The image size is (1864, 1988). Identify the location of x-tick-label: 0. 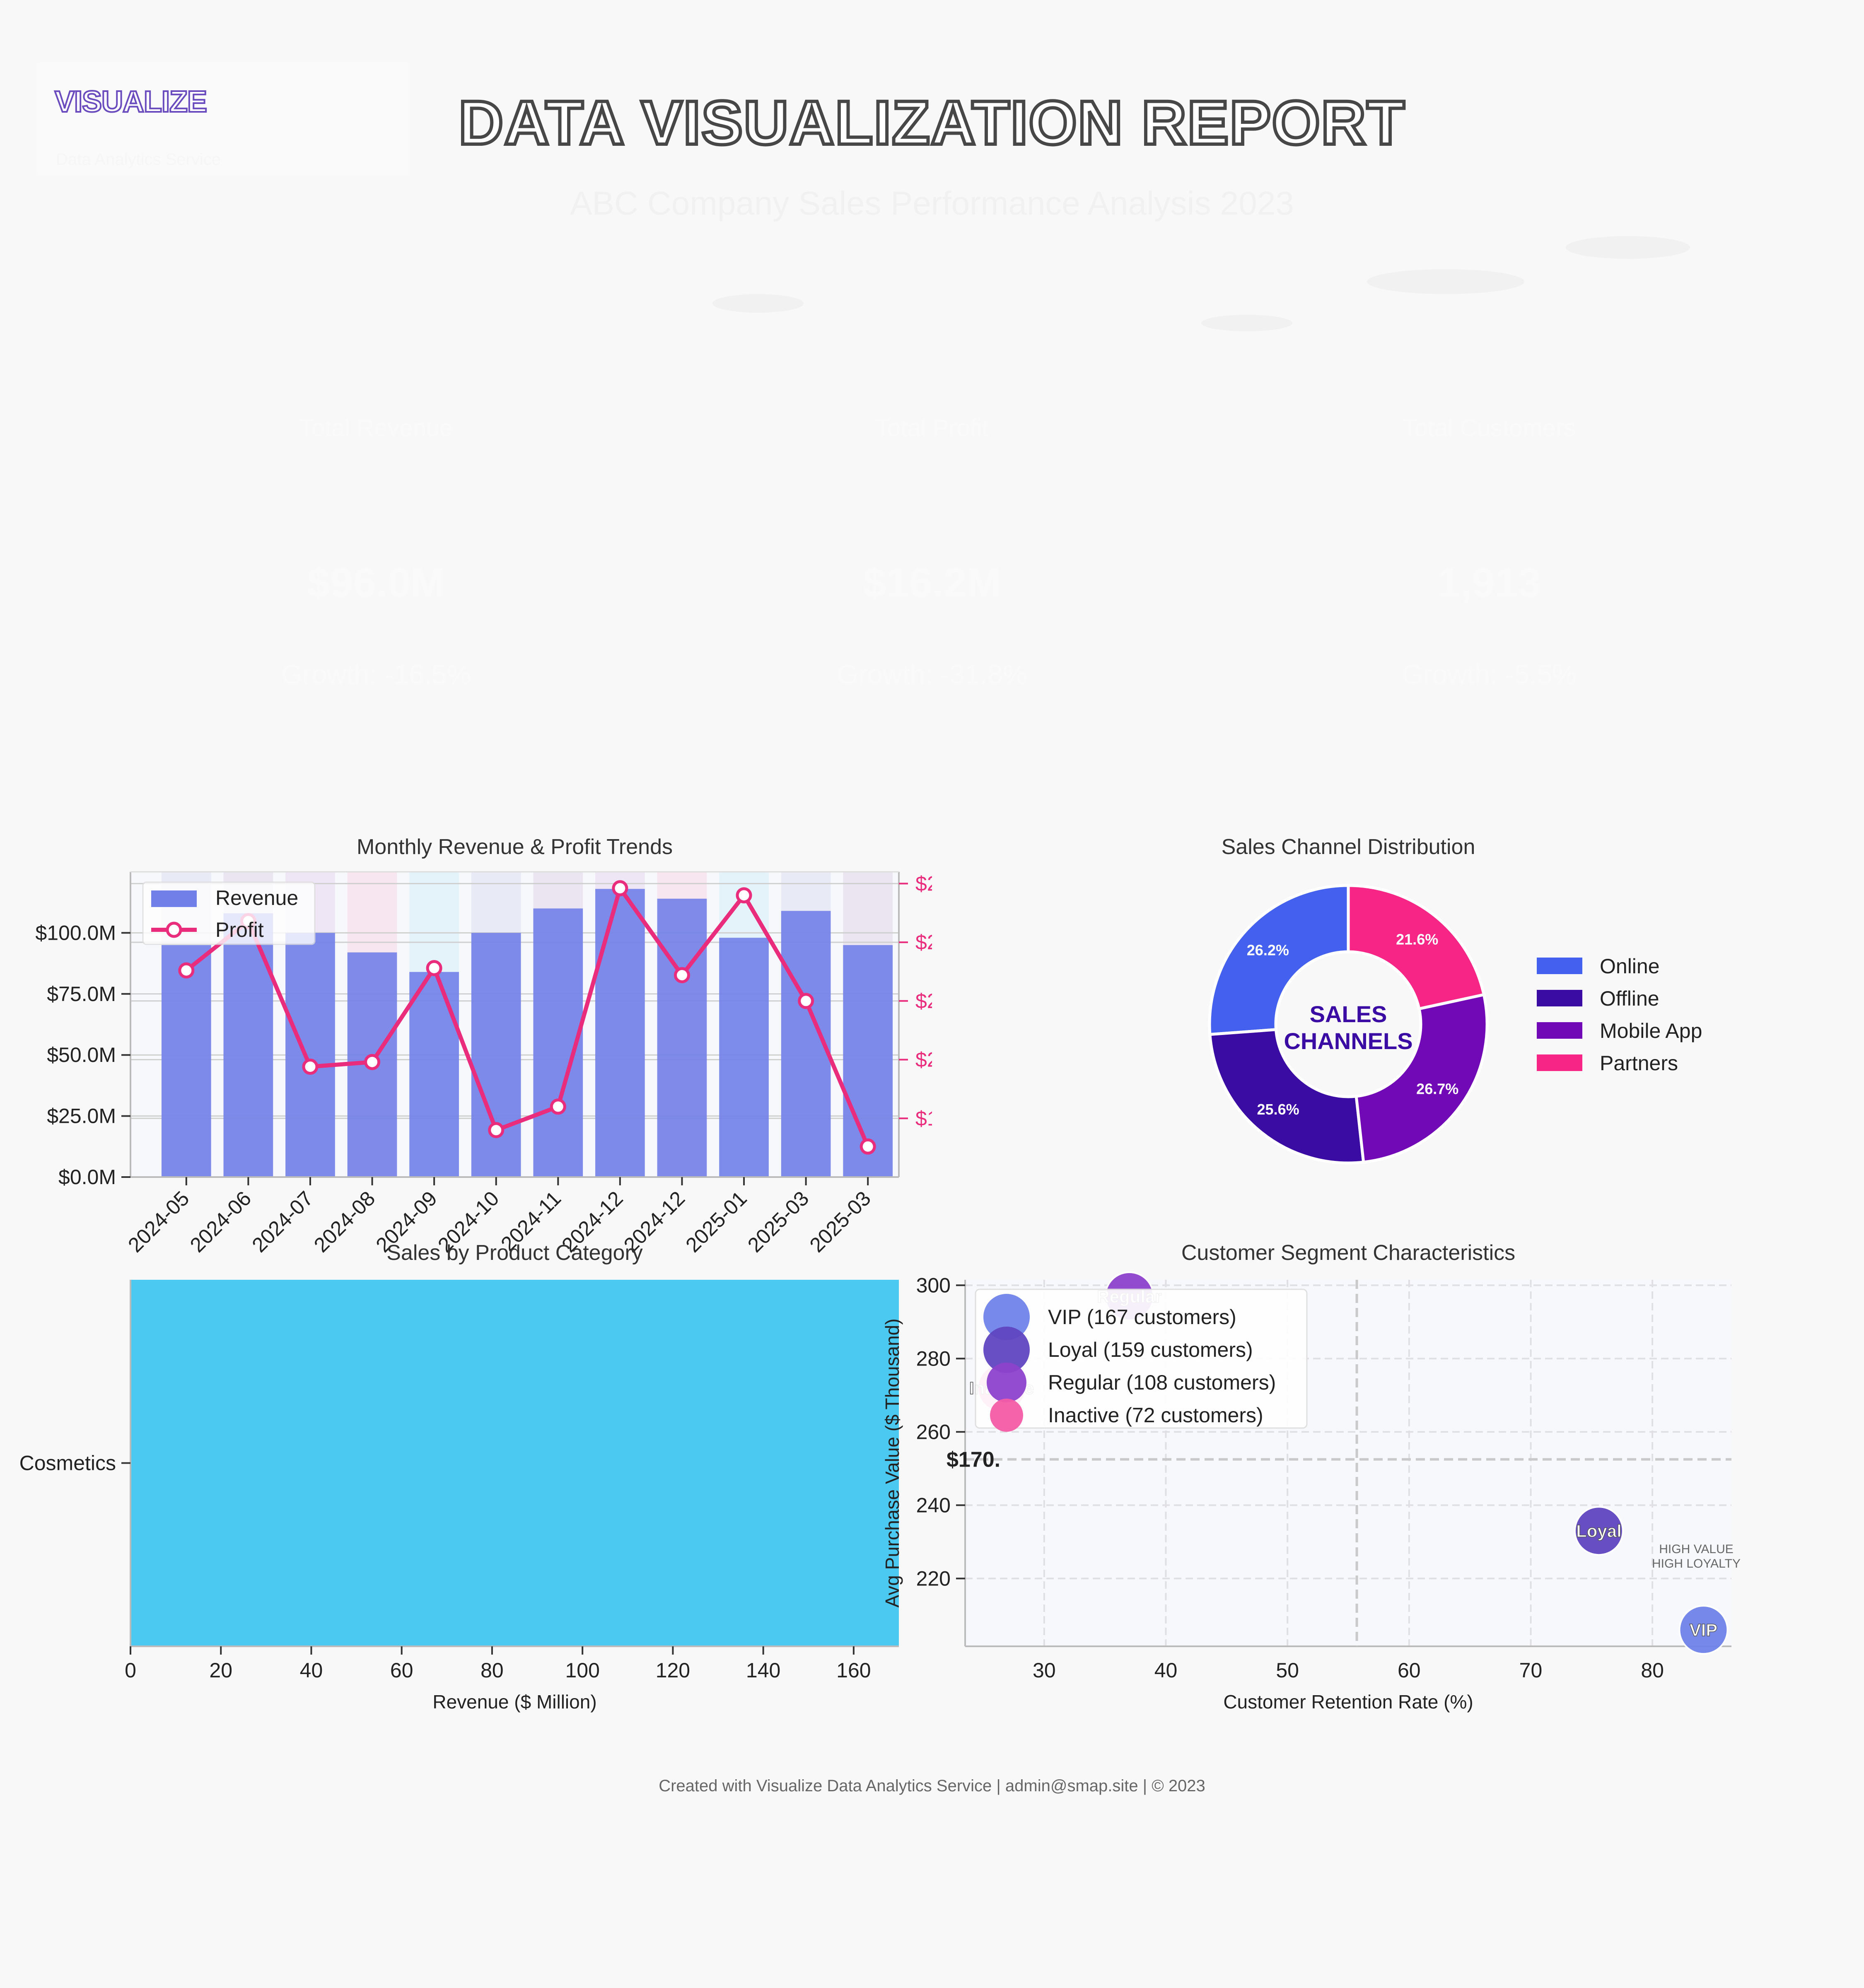
(130, 1670).